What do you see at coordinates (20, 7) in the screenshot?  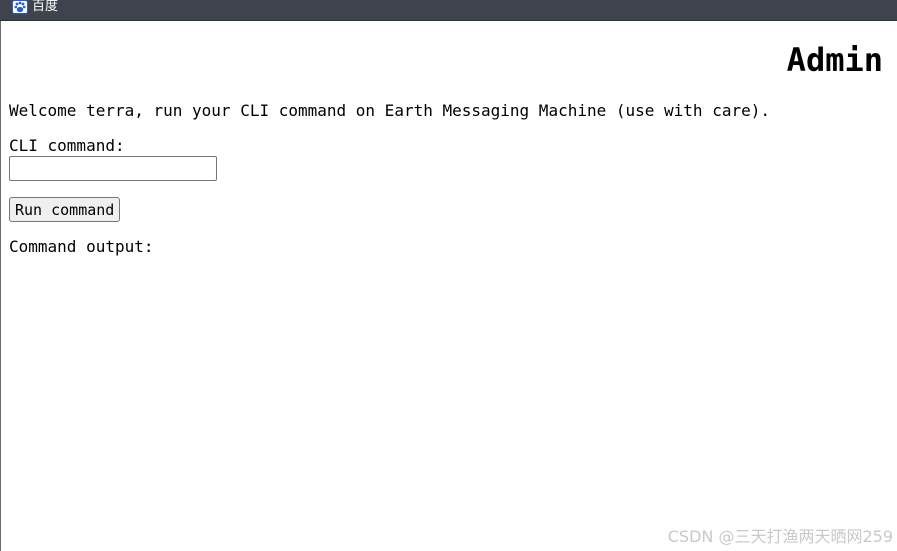 I see `baidu-paw-icon` at bounding box center [20, 7].